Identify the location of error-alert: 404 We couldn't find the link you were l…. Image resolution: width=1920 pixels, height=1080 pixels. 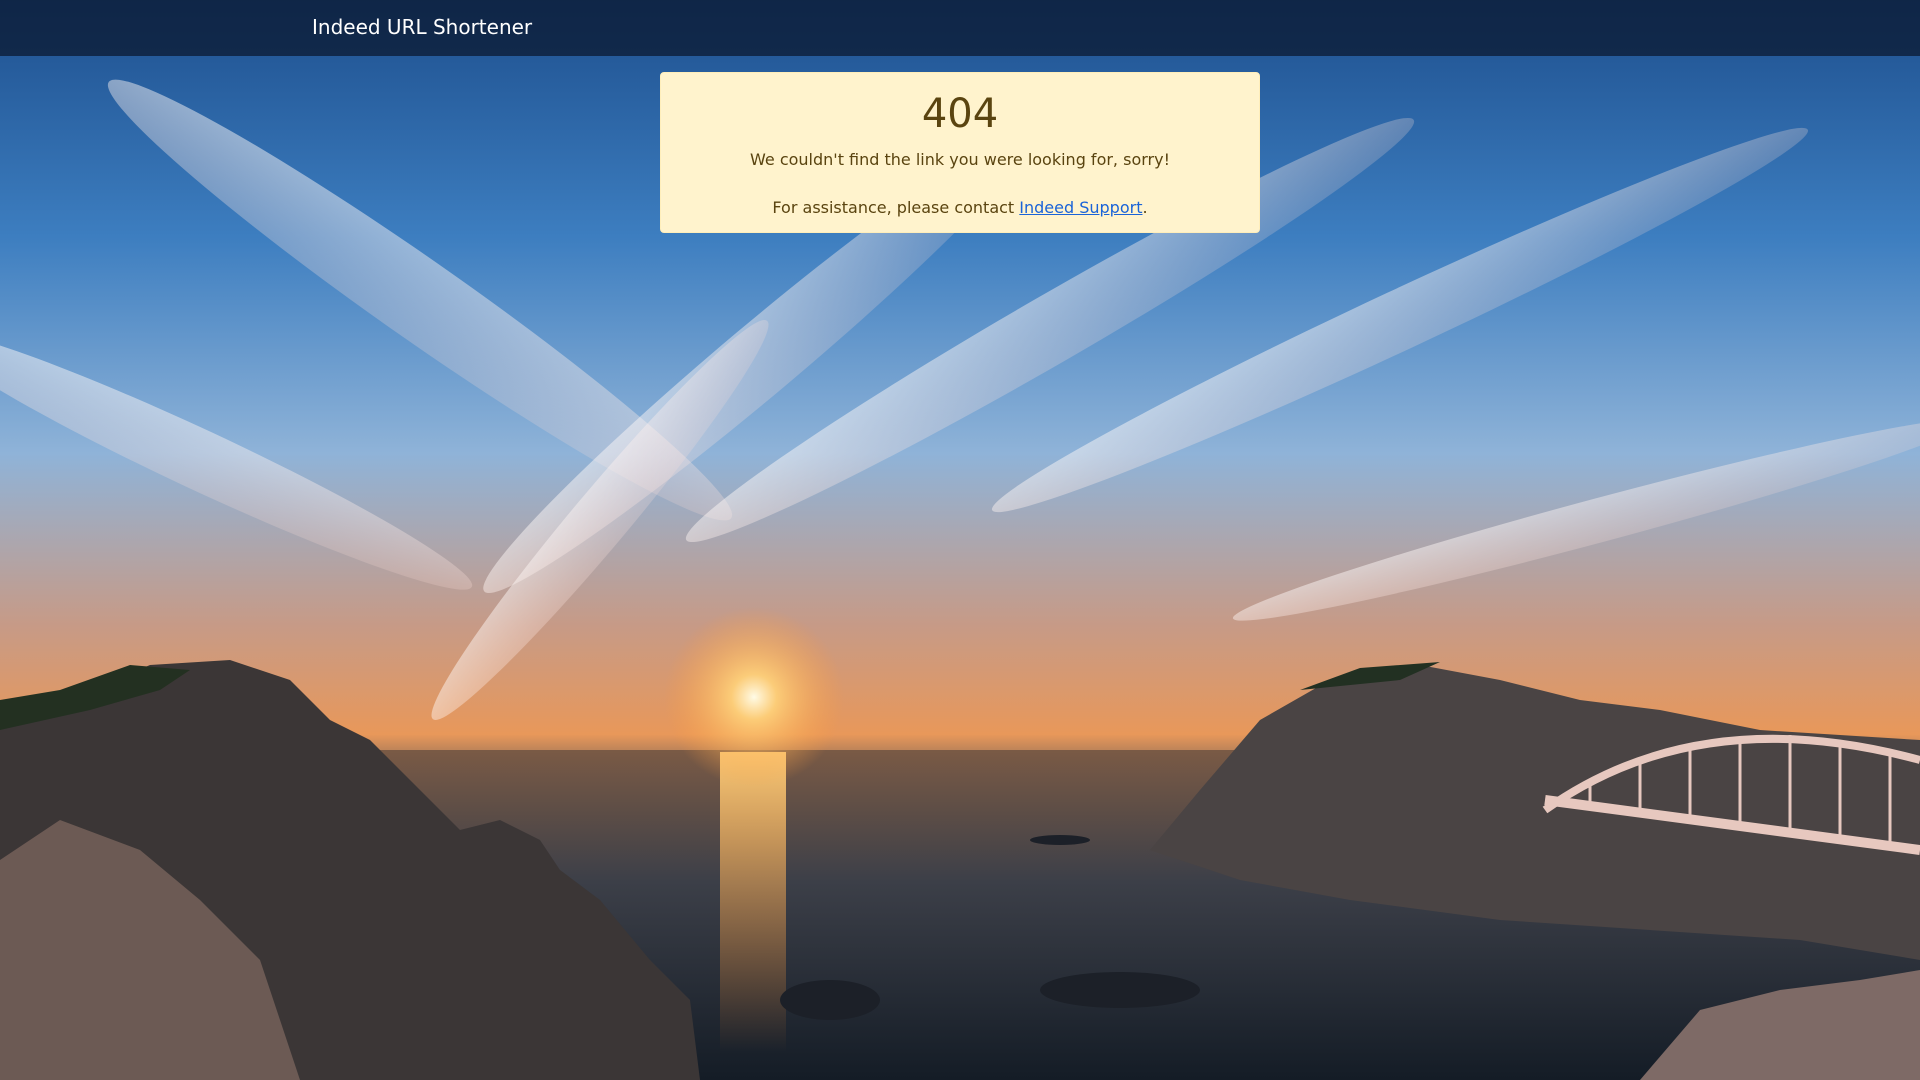
(960, 152).